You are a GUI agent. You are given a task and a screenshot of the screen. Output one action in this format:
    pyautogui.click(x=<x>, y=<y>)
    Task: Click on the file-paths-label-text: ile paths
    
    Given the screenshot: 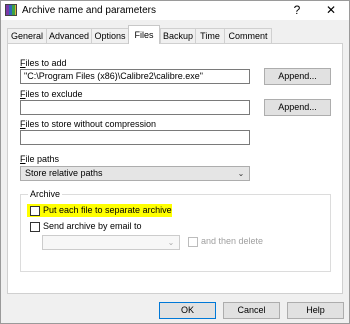 What is the action you would take?
    pyautogui.click(x=42, y=159)
    